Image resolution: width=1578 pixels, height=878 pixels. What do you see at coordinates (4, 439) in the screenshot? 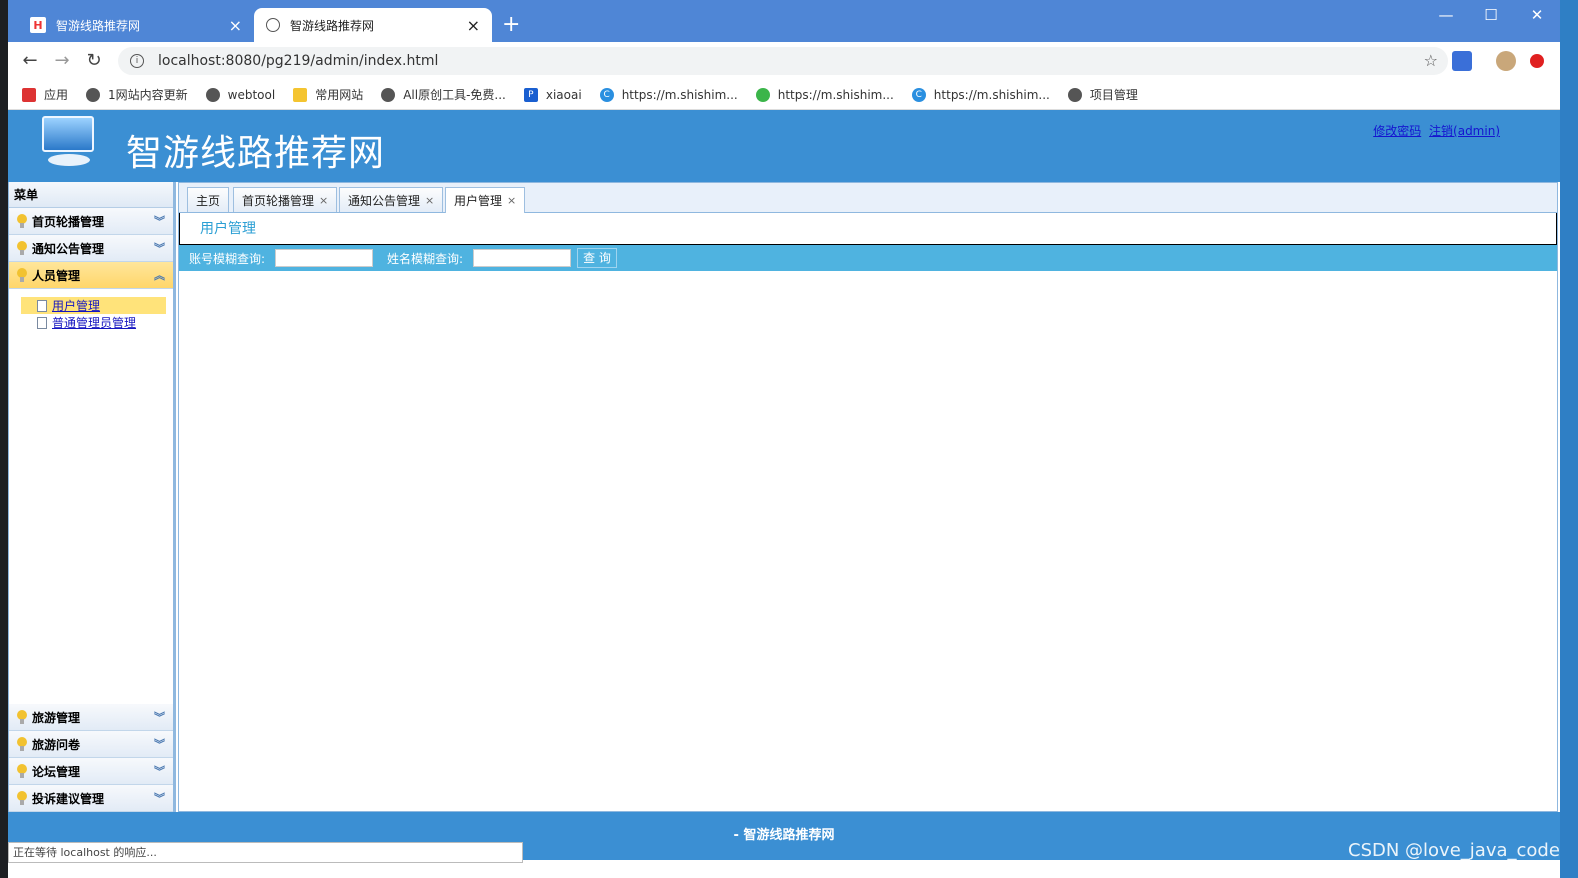
I see `desktop-edge` at bounding box center [4, 439].